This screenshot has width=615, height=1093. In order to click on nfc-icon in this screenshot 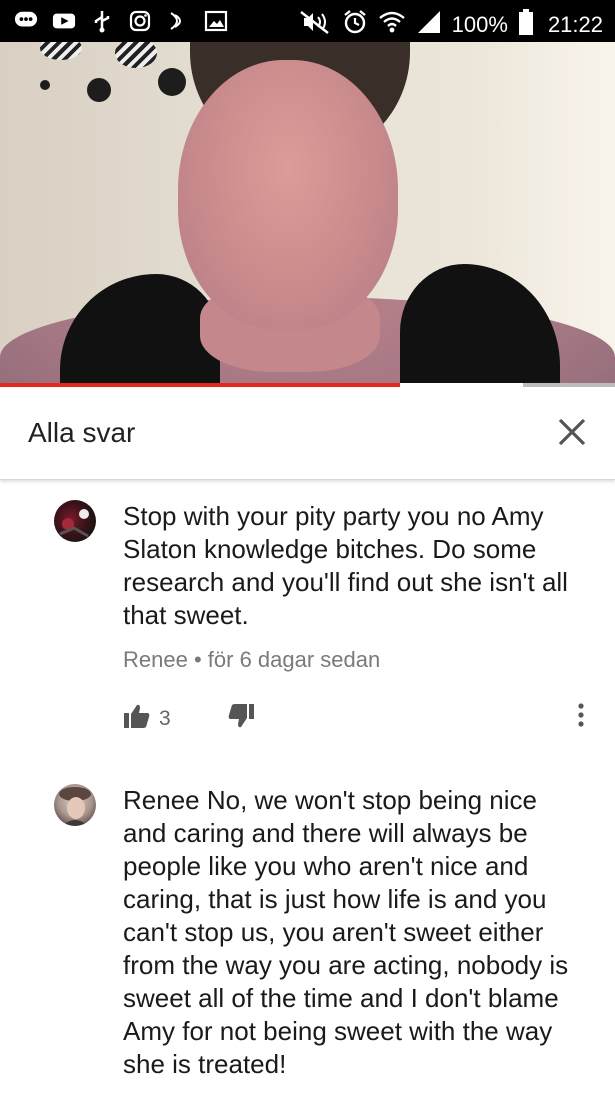, I will do `click(178, 21)`.